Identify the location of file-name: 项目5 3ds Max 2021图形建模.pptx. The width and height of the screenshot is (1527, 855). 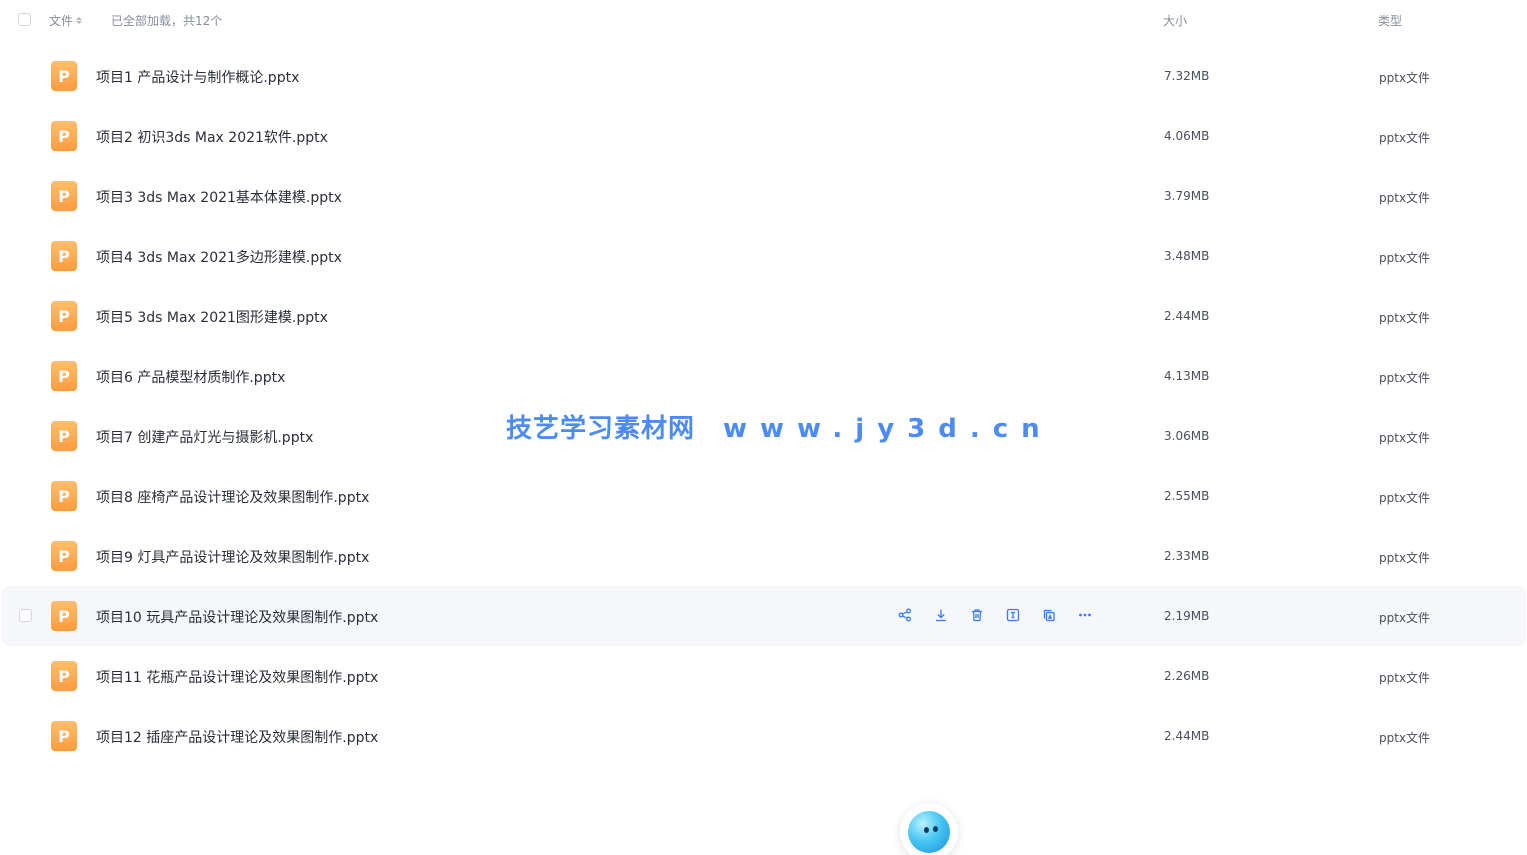
(212, 317).